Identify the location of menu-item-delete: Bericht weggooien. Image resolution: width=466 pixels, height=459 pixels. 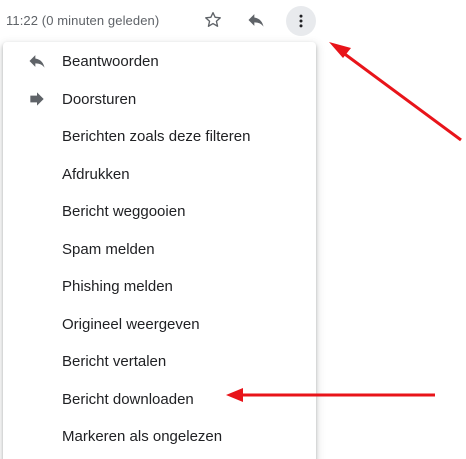
(159, 211).